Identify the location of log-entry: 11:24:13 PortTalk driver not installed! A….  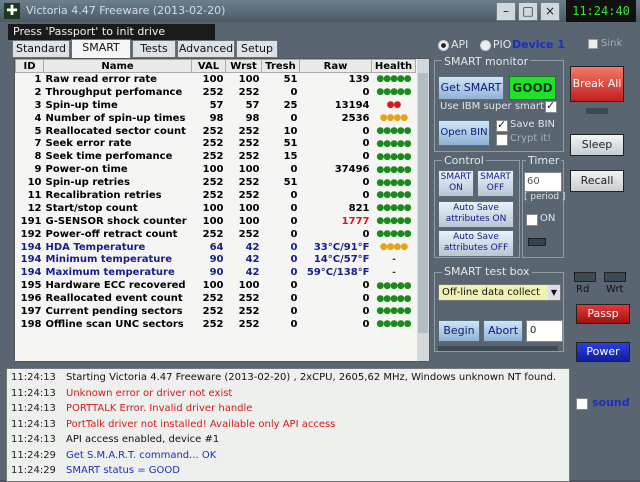
(173, 424).